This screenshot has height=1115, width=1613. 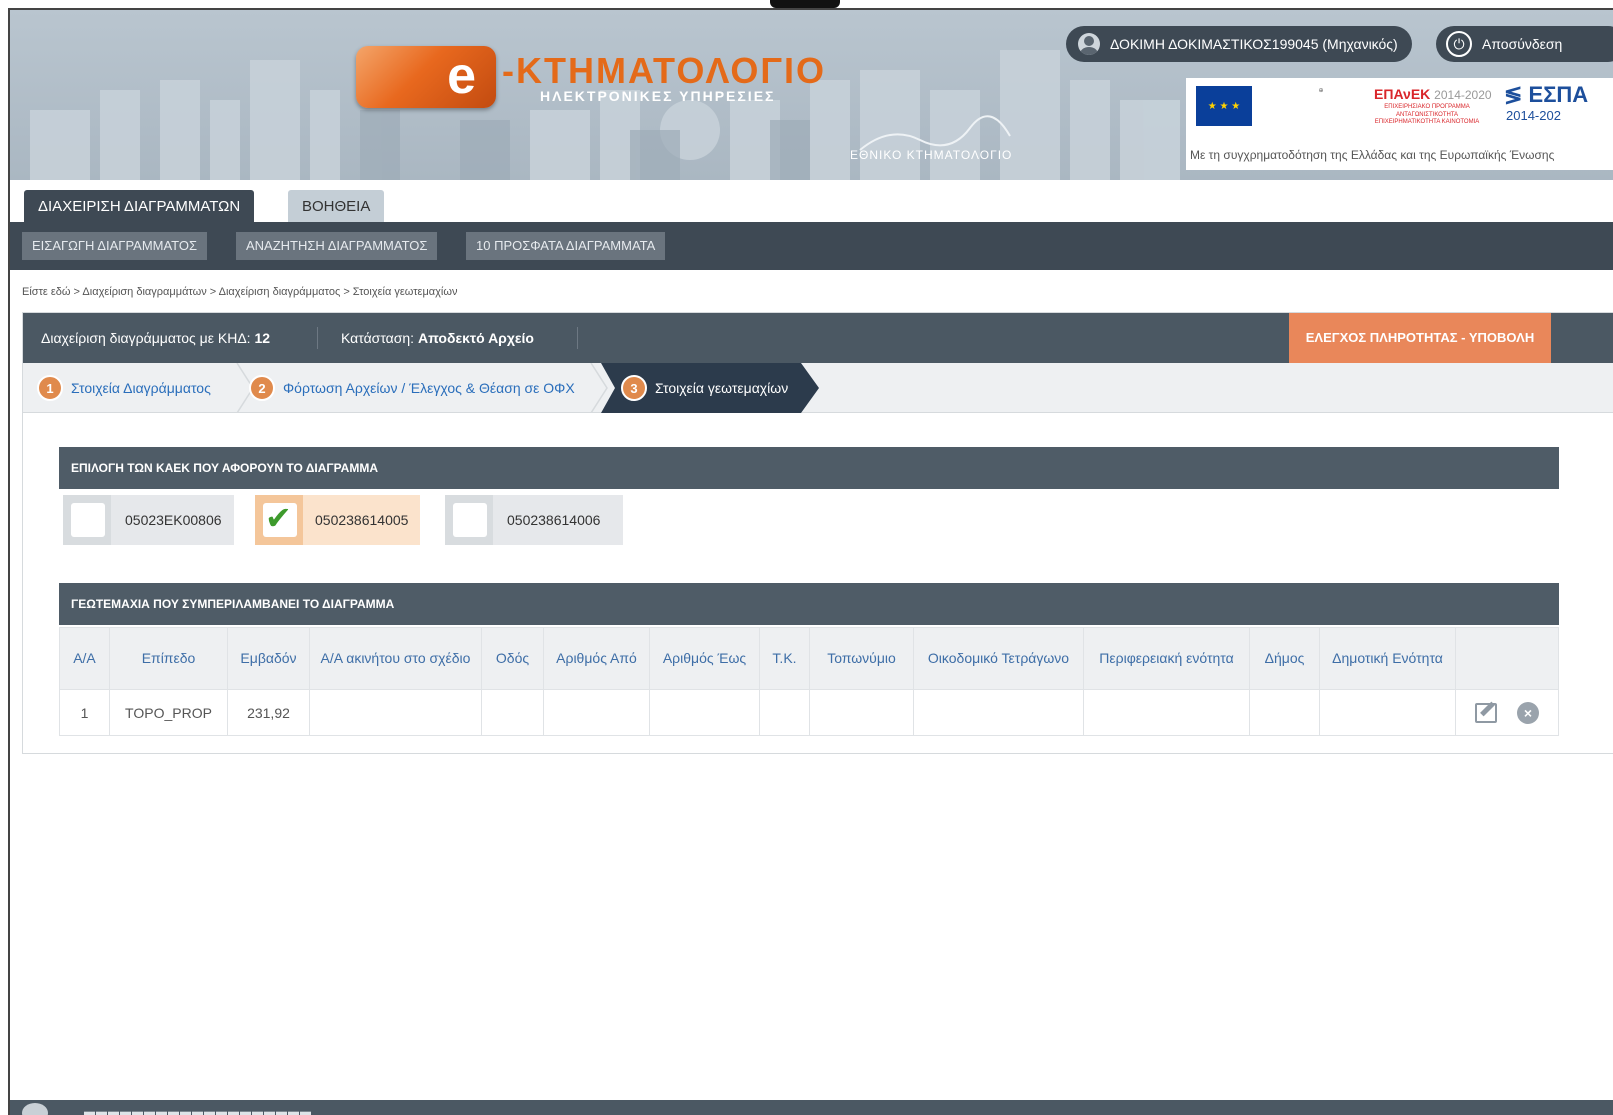 I want to click on espa-years: 2014-202, so click(x=1533, y=115).